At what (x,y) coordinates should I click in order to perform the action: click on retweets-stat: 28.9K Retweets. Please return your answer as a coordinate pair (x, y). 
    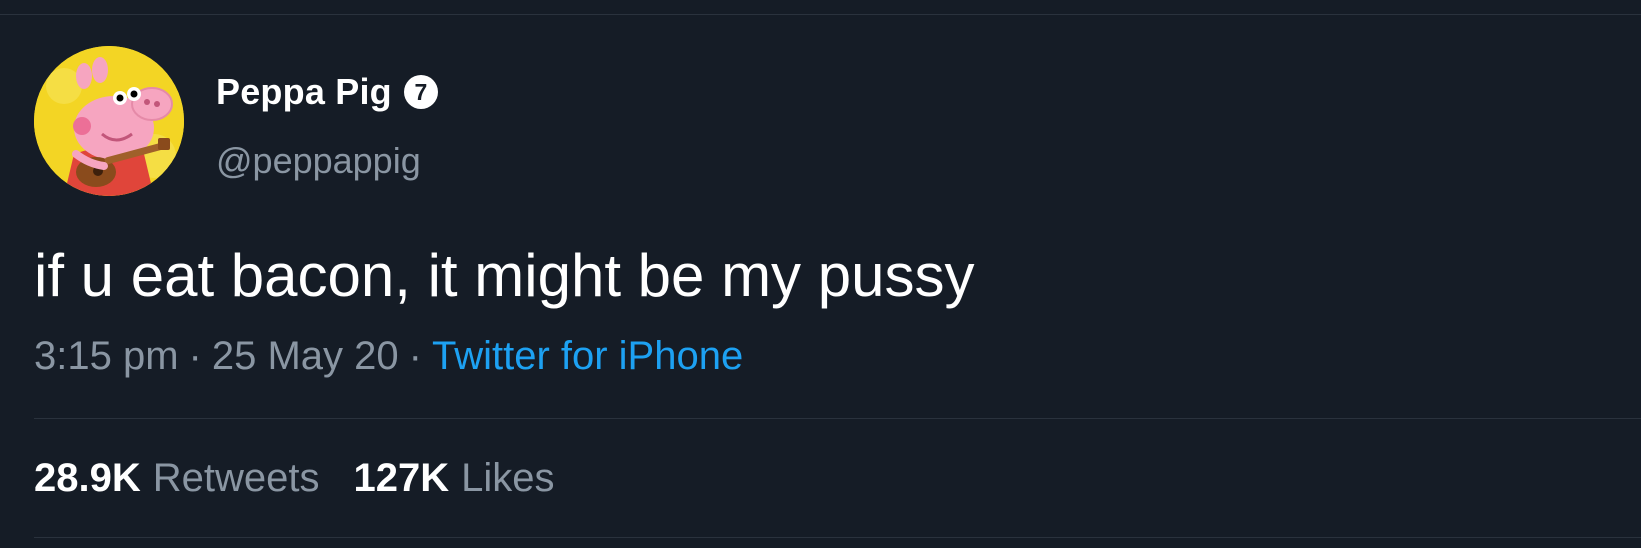
    Looking at the image, I should click on (177, 478).